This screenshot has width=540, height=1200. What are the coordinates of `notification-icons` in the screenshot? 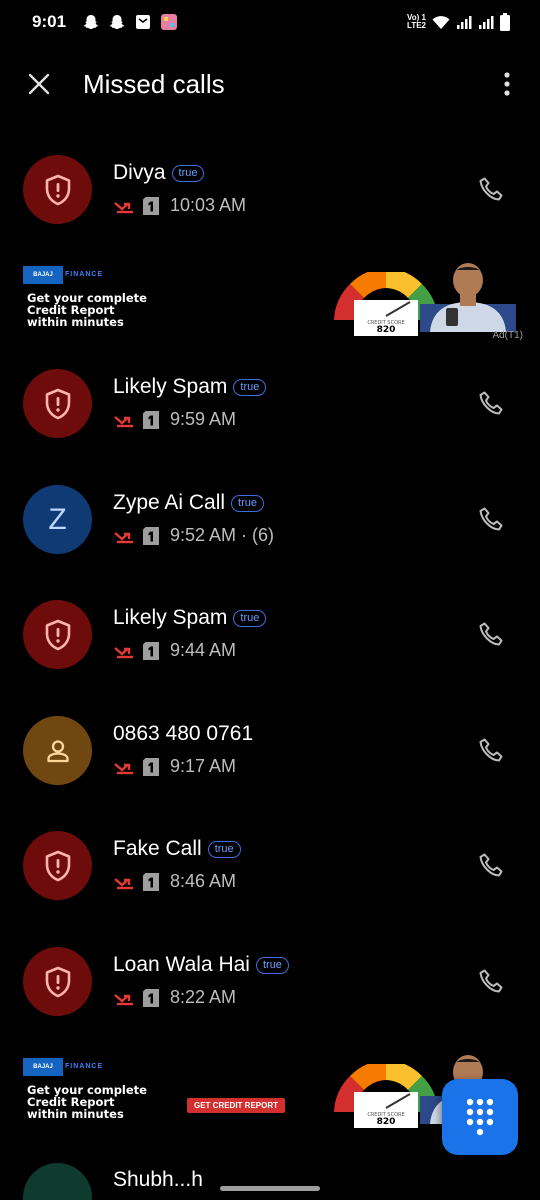 It's located at (130, 22).